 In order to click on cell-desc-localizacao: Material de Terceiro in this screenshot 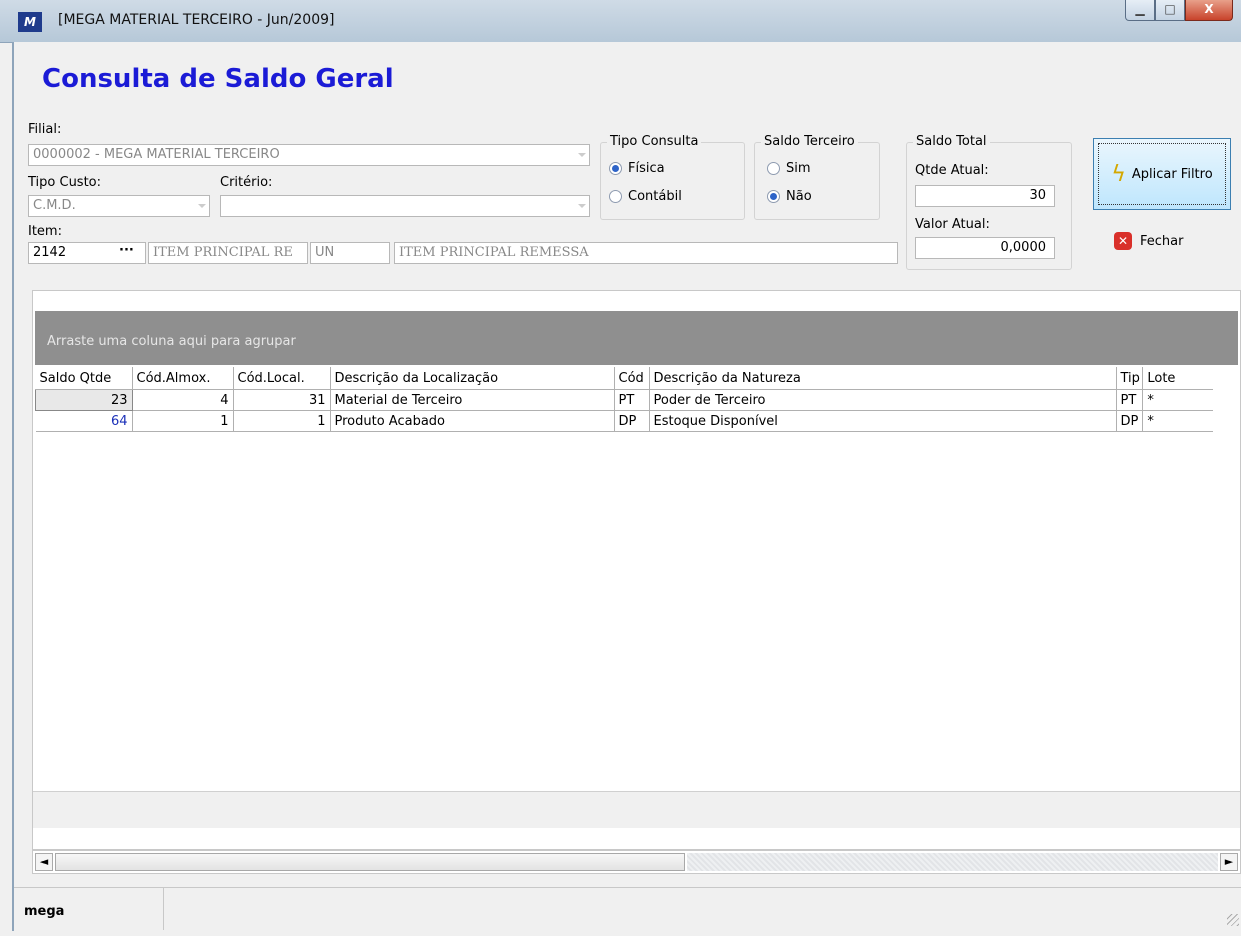, I will do `click(472, 400)`.